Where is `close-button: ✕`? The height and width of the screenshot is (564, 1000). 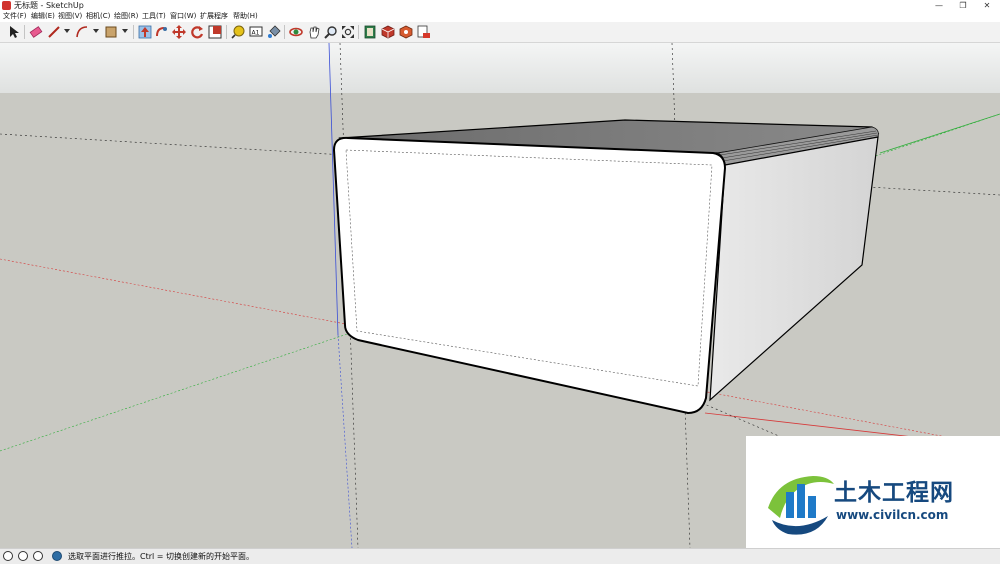
close-button: ✕ is located at coordinates (987, 5).